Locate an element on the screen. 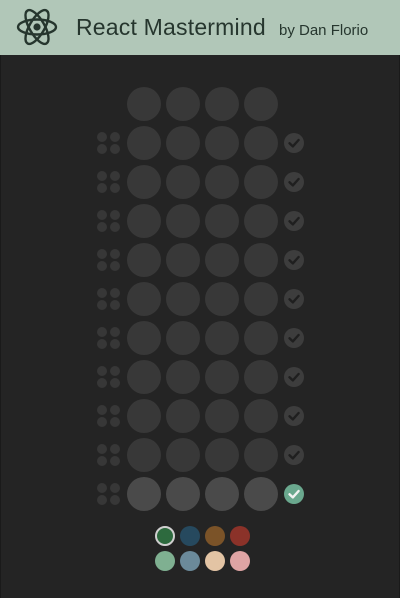 This screenshot has height=598, width=400. submit-guess-button is located at coordinates (294, 494).